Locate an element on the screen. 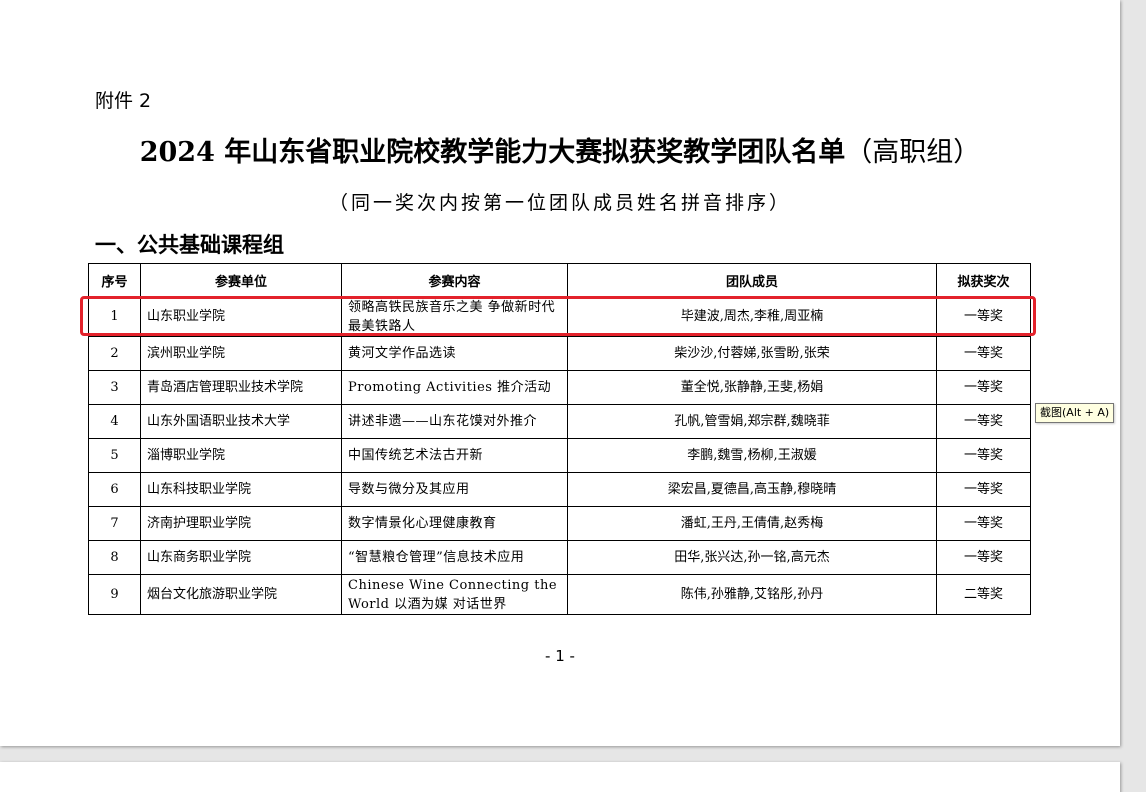 This screenshot has width=1146, height=792. cell-no: 4 is located at coordinates (114, 421).